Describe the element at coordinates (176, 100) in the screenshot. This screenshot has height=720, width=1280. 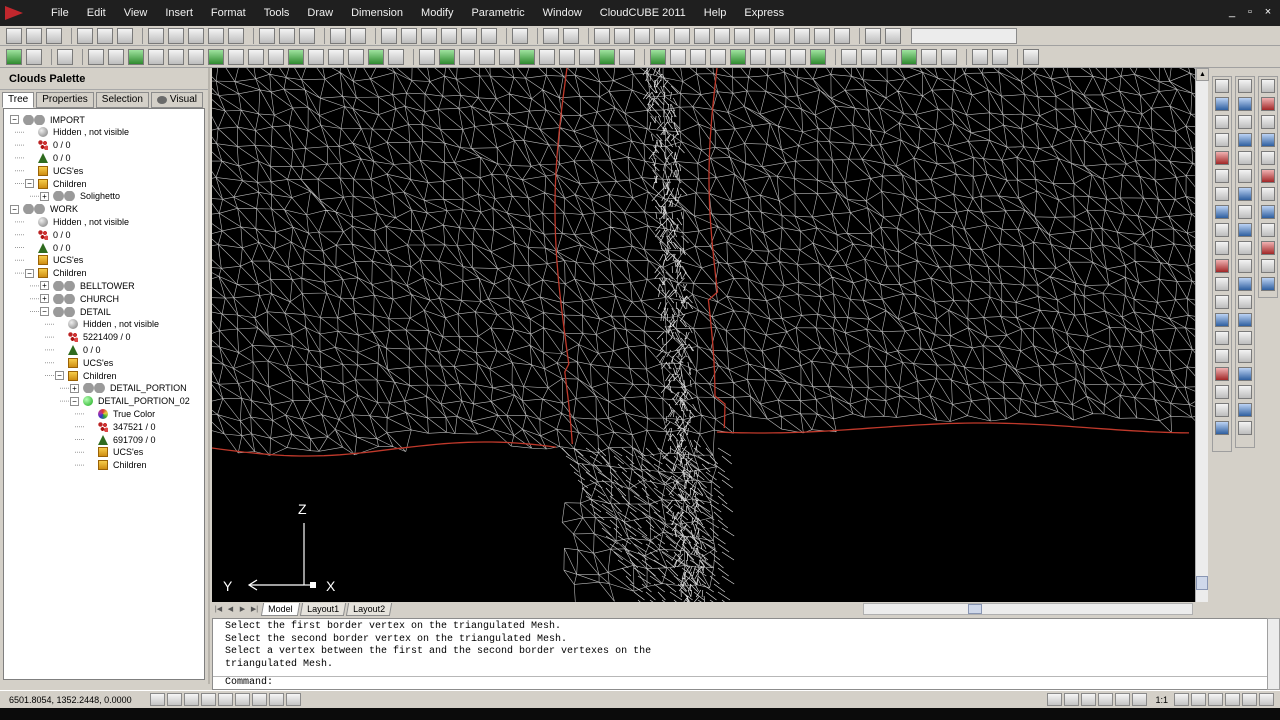
I see `tab-visual: Visual` at that location.